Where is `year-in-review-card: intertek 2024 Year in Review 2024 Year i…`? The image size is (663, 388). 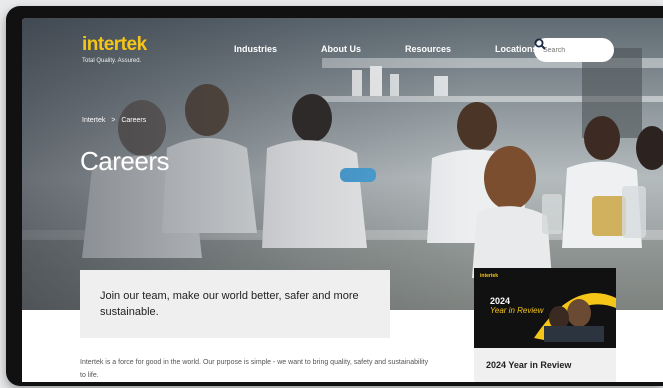
year-in-review-card: intertek 2024 Year in Review 2024 Year i… is located at coordinates (545, 325).